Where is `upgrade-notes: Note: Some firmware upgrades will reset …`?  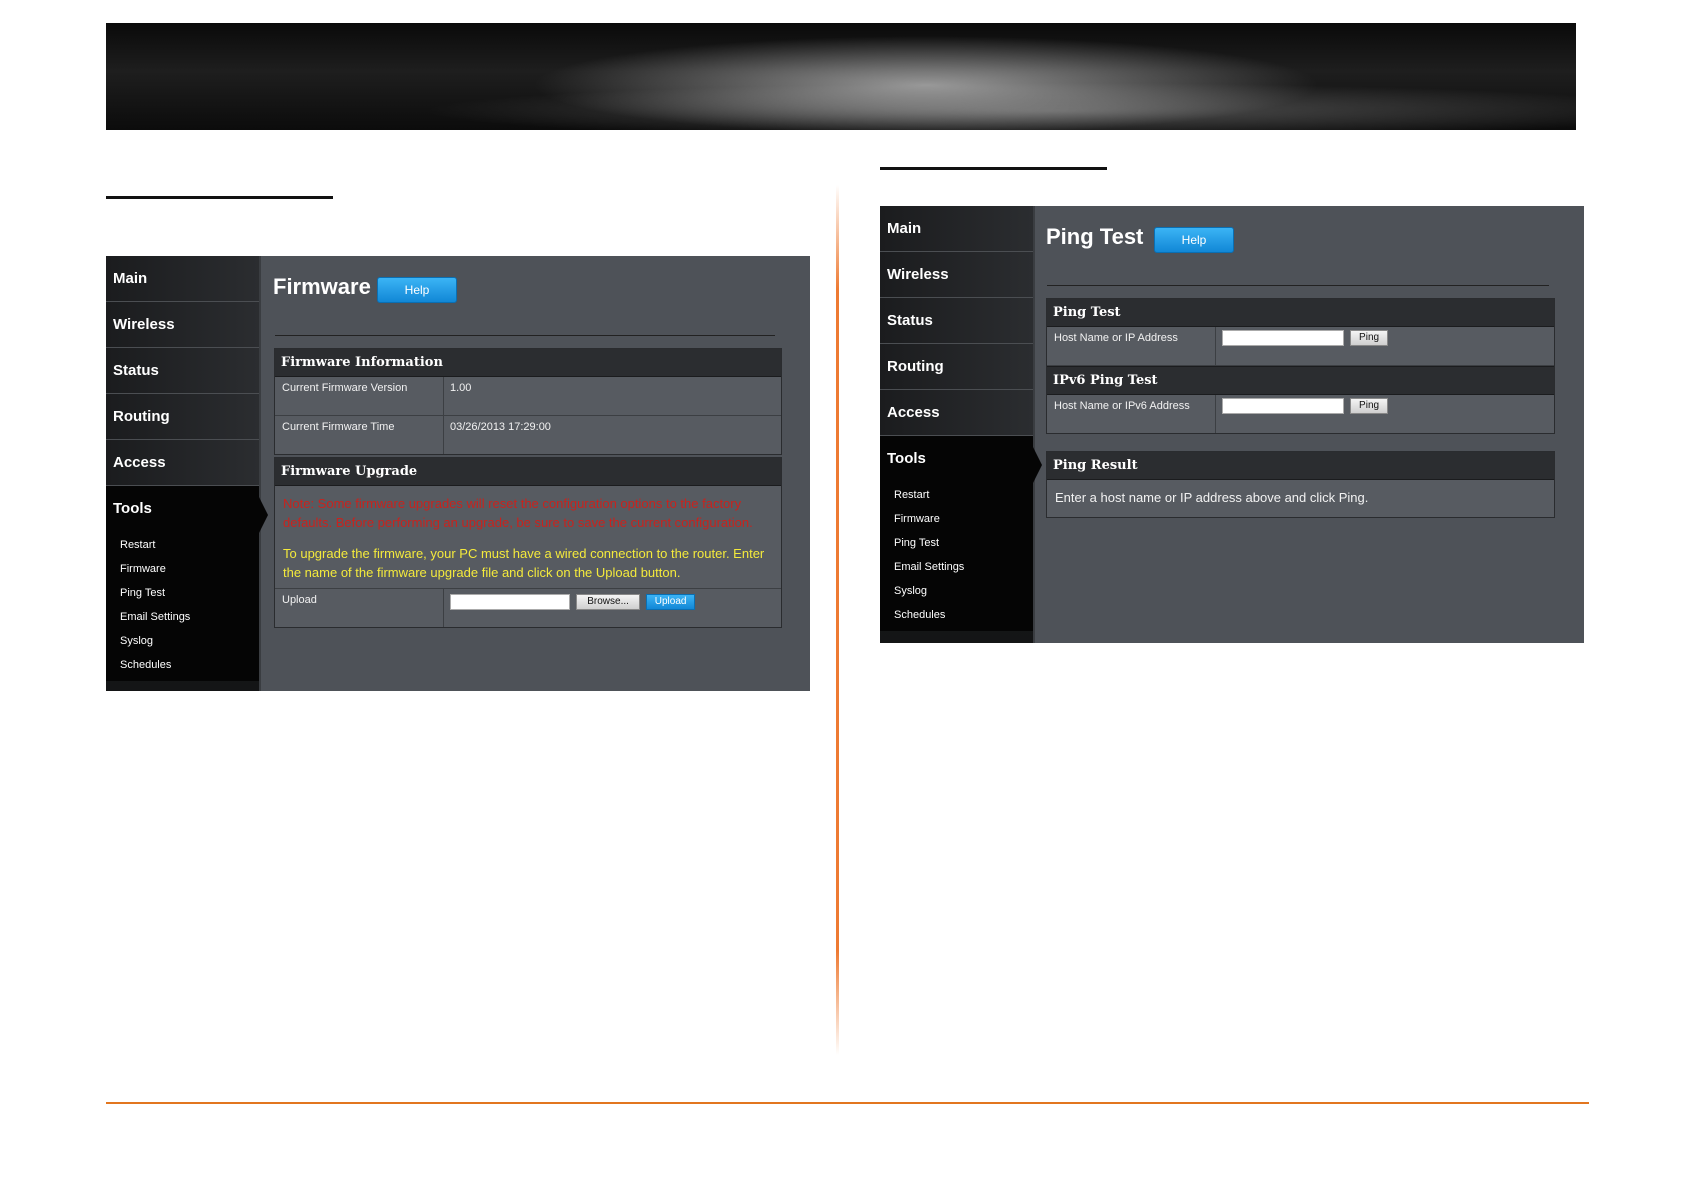 upgrade-notes: Note: Some firmware upgrades will reset … is located at coordinates (528, 537).